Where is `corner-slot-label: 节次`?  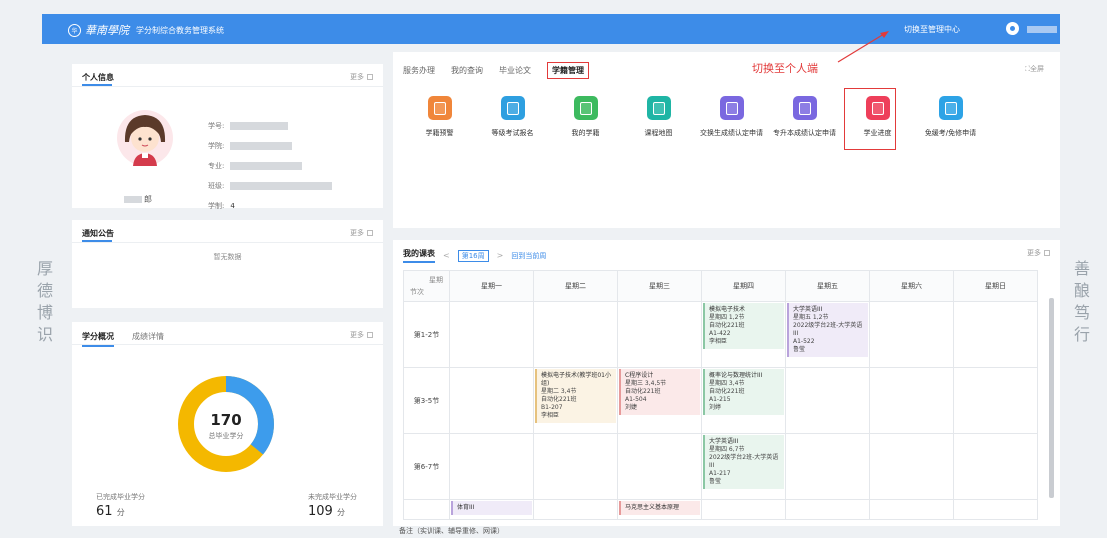 corner-slot-label: 节次 is located at coordinates (417, 292).